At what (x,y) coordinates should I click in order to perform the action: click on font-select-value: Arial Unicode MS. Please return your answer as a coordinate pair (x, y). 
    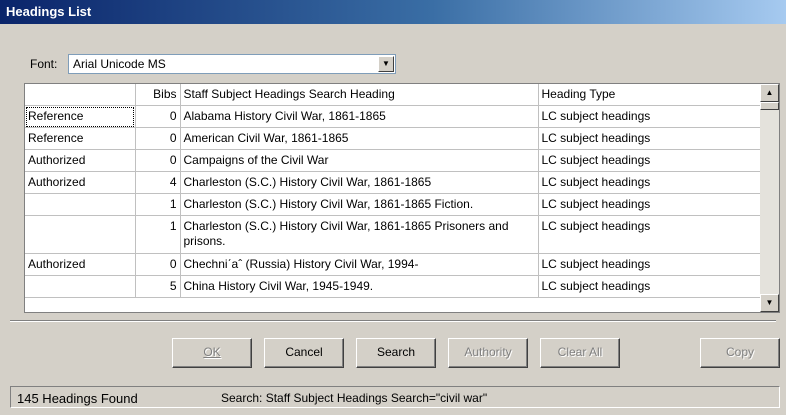
    Looking at the image, I should click on (119, 64).